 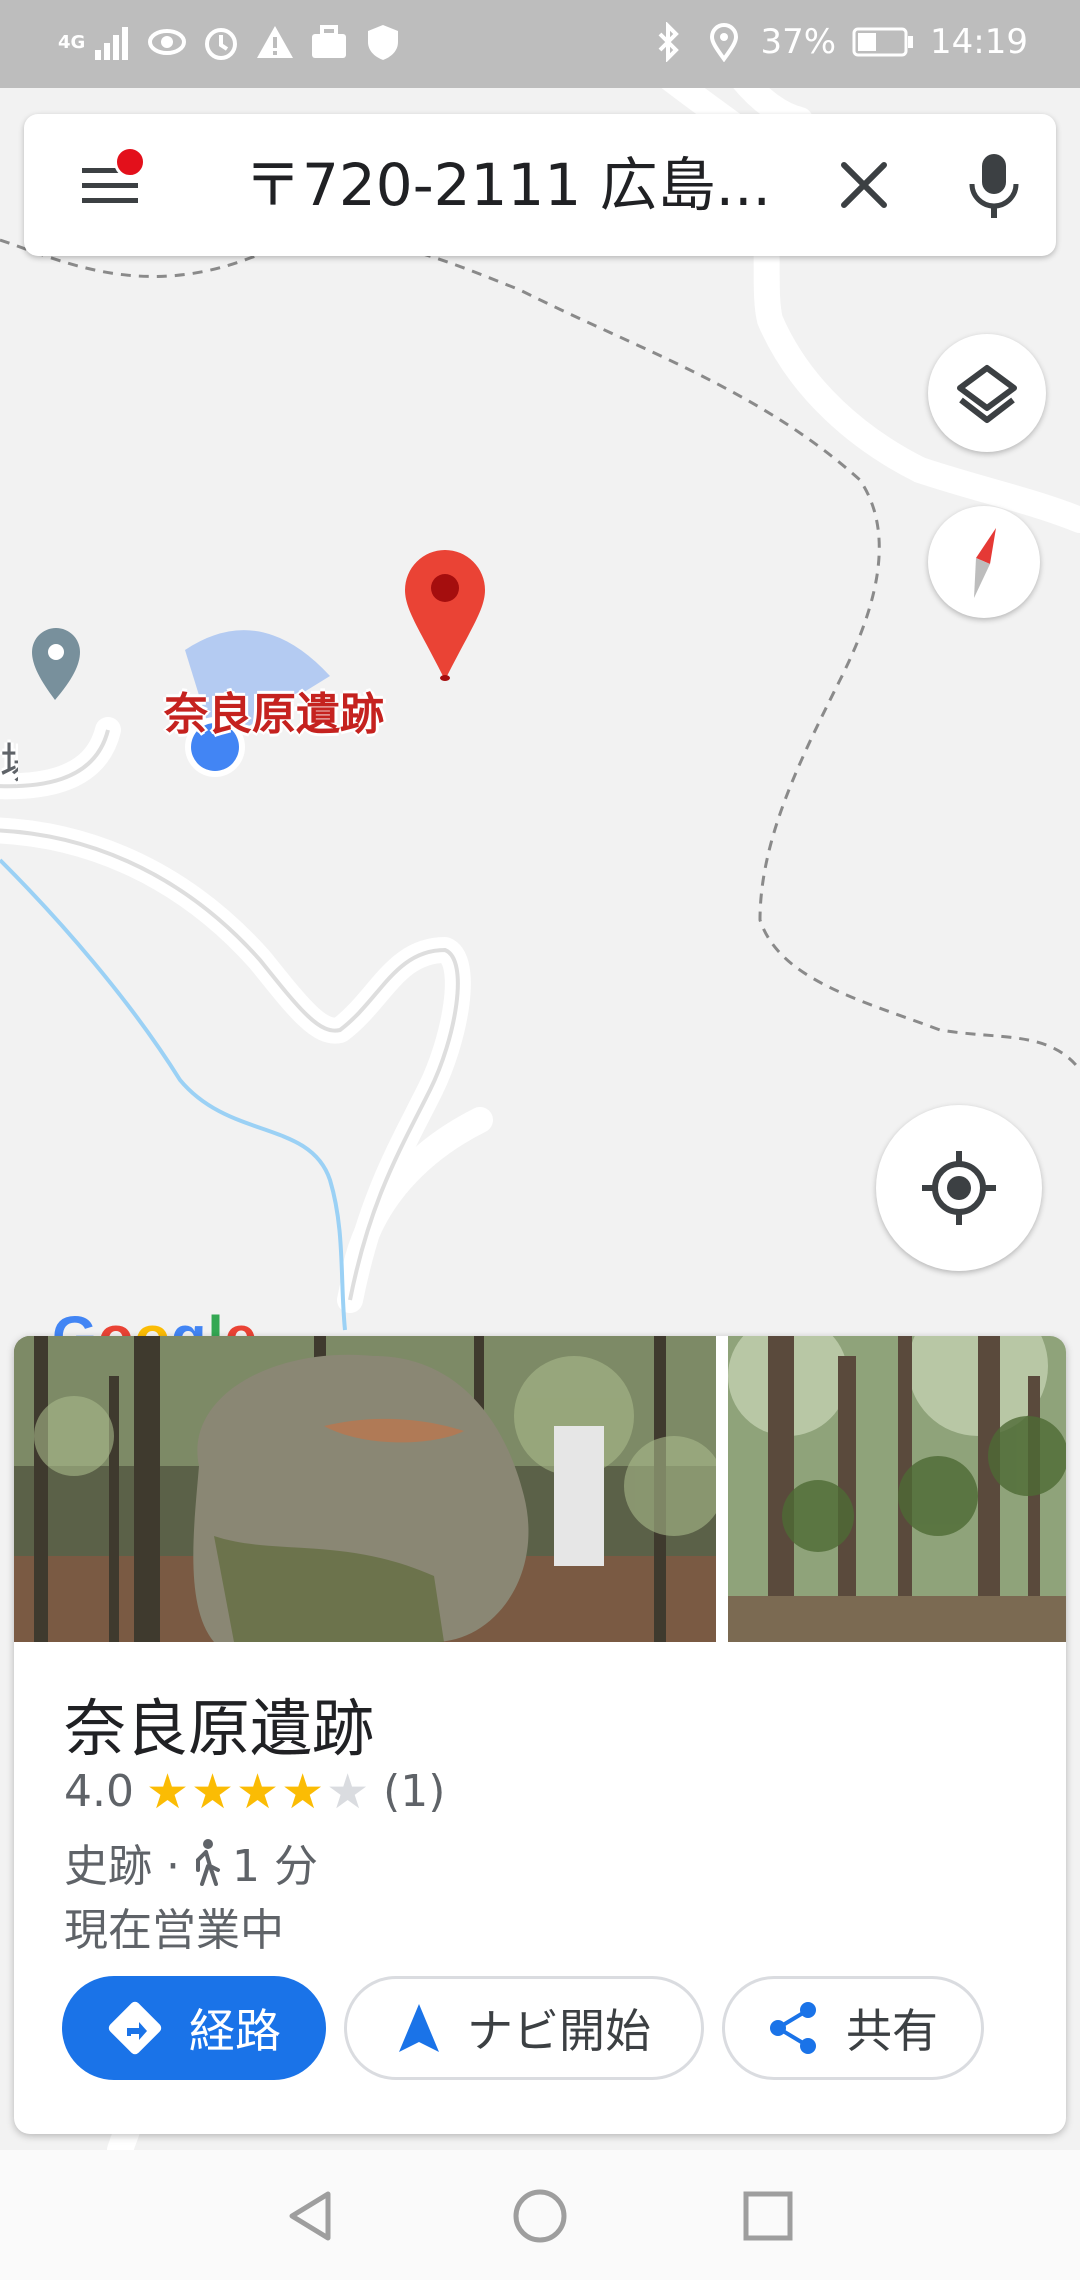 What do you see at coordinates (979, 42) in the screenshot?
I see `clock: 14:19` at bounding box center [979, 42].